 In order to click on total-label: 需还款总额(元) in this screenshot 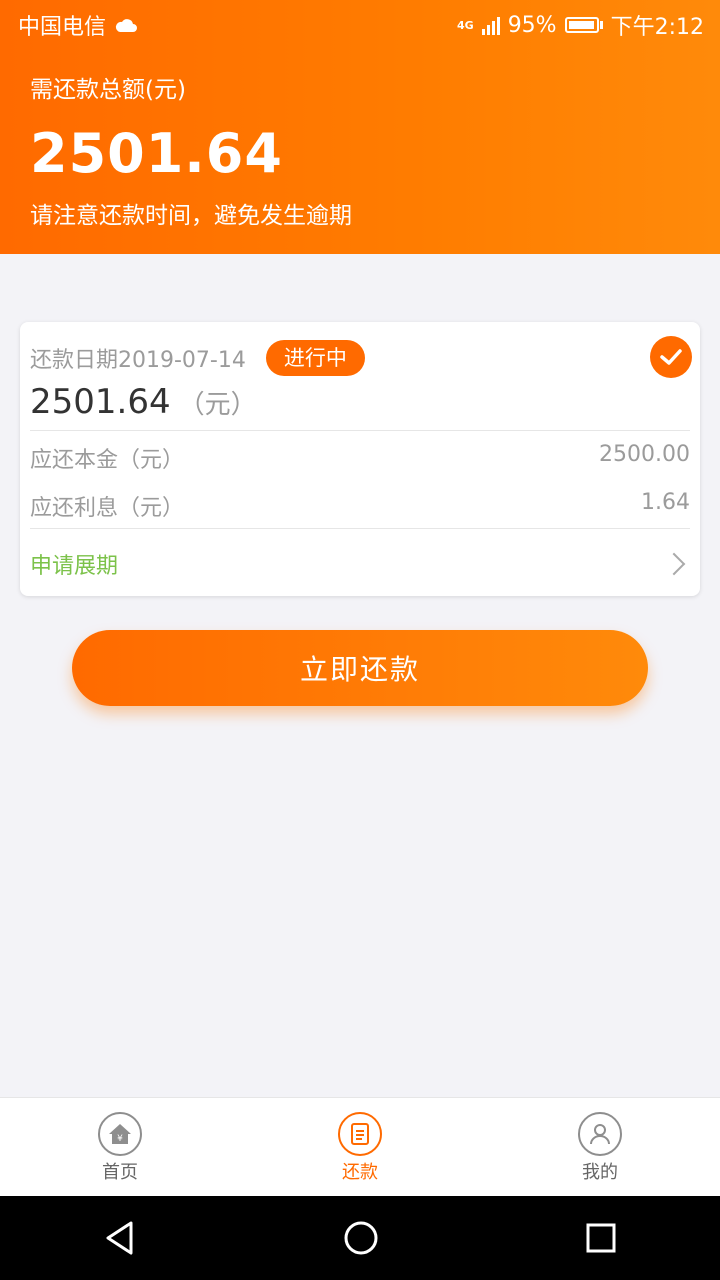, I will do `click(108, 90)`.